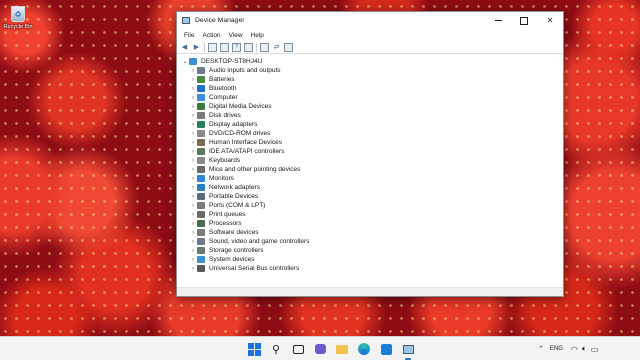  I want to click on computer-icon, so click(201, 97).